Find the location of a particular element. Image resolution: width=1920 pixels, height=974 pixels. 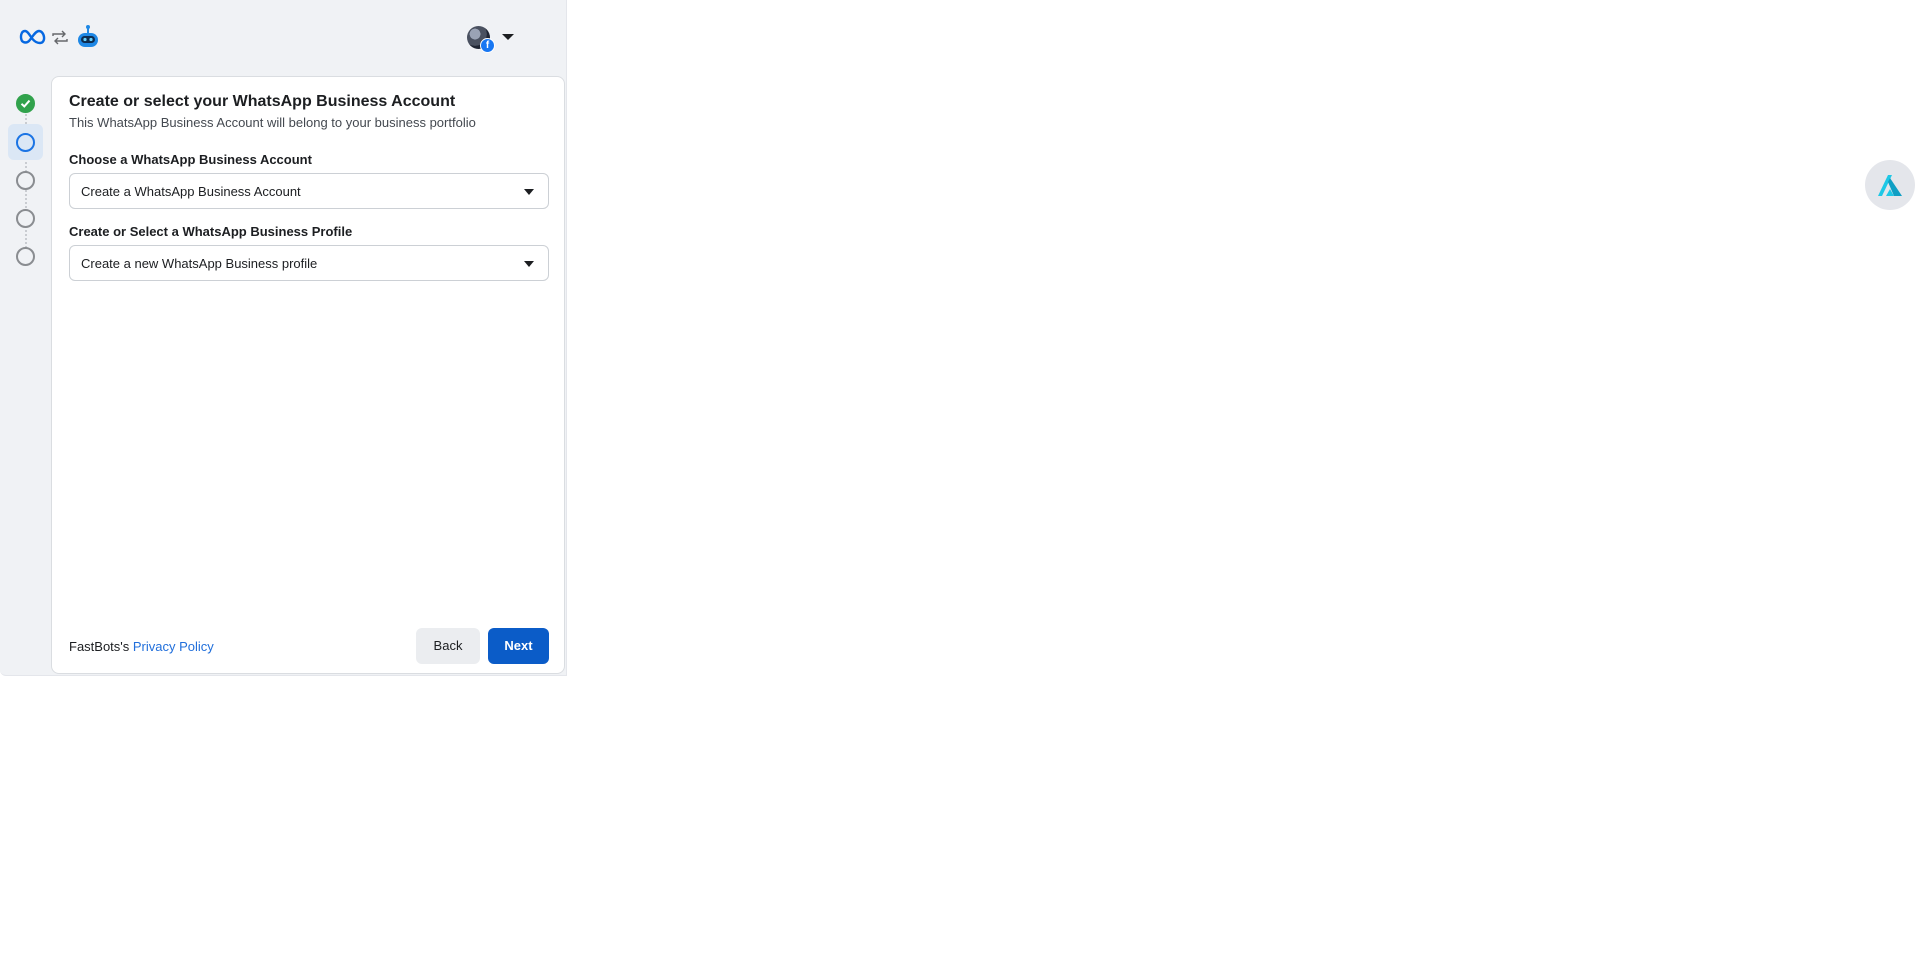

profile-select-value: Create a new WhatsApp Business profile is located at coordinates (199, 263).